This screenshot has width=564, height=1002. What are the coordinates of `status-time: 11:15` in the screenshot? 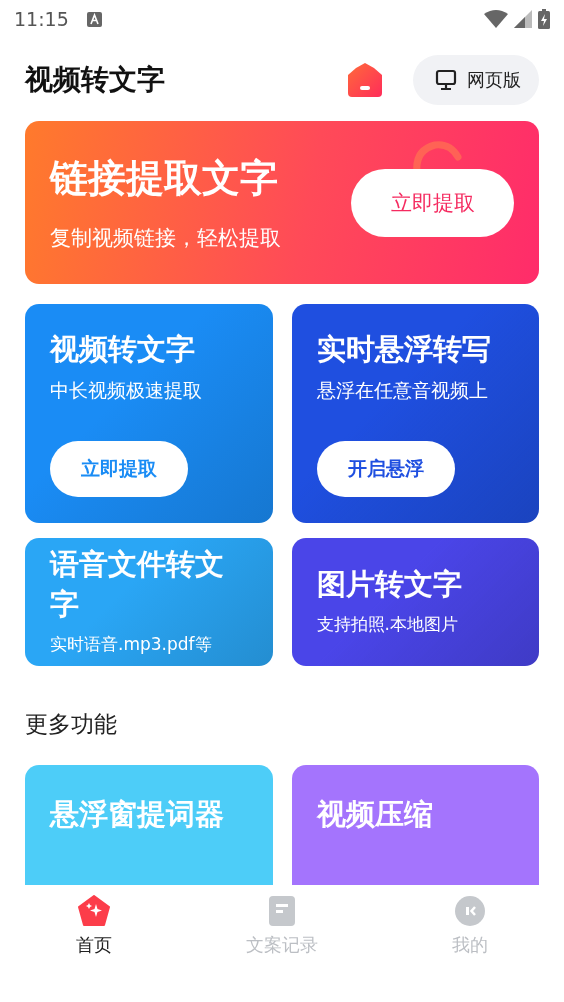 It's located at (41, 19).